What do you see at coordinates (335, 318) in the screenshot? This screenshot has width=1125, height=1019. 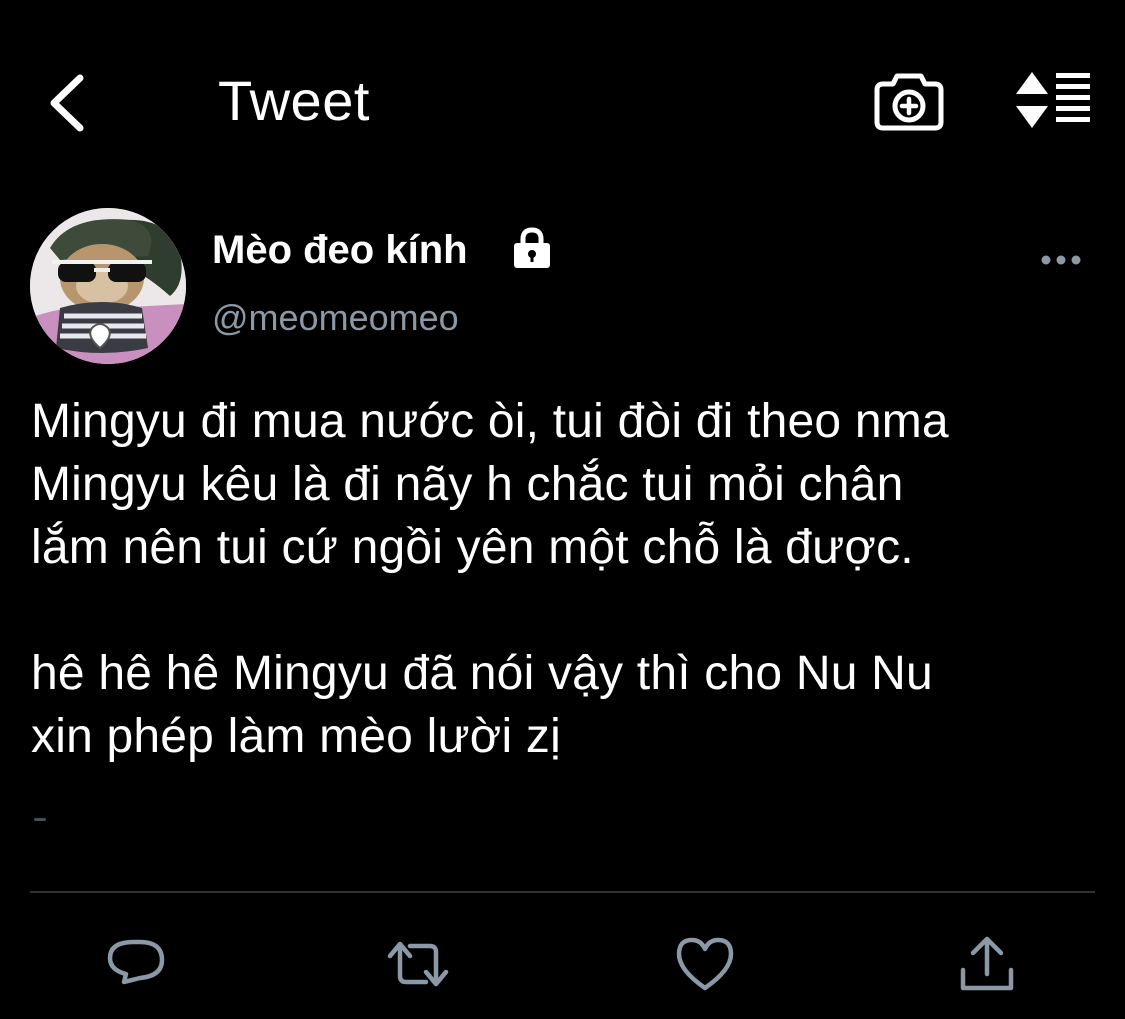 I see `author-handle: @meomeomeo` at bounding box center [335, 318].